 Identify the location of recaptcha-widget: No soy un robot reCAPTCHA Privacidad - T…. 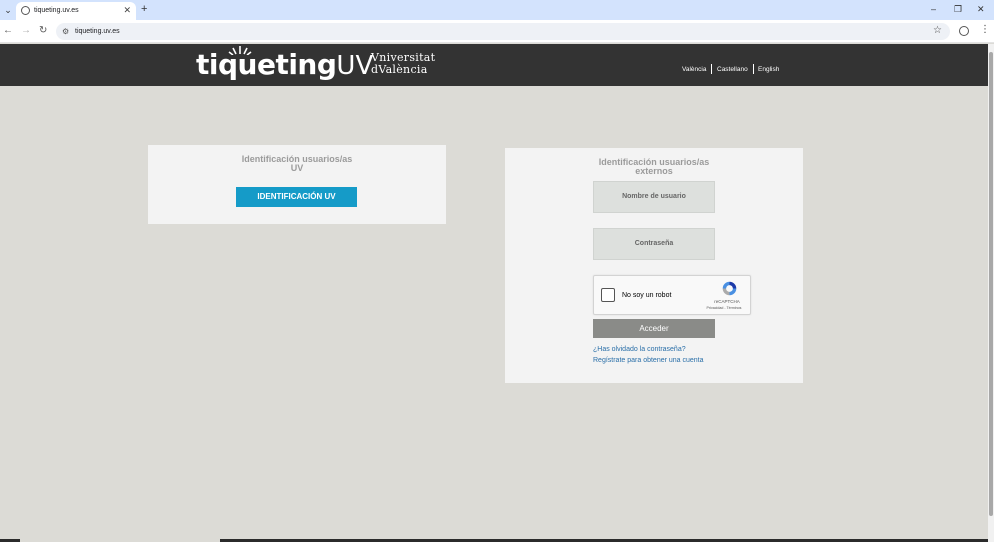
(672, 295).